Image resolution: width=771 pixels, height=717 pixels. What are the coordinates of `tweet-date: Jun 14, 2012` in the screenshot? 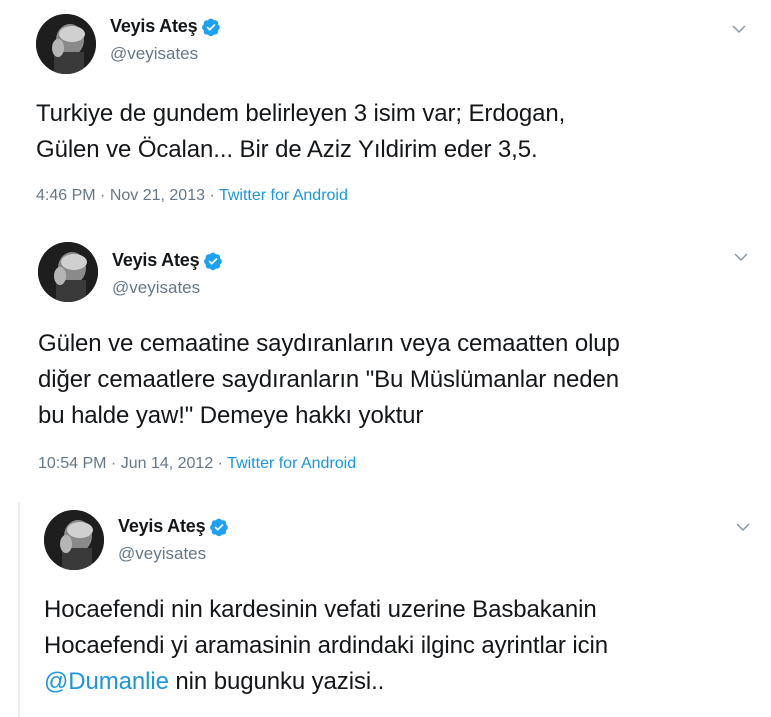 It's located at (167, 463).